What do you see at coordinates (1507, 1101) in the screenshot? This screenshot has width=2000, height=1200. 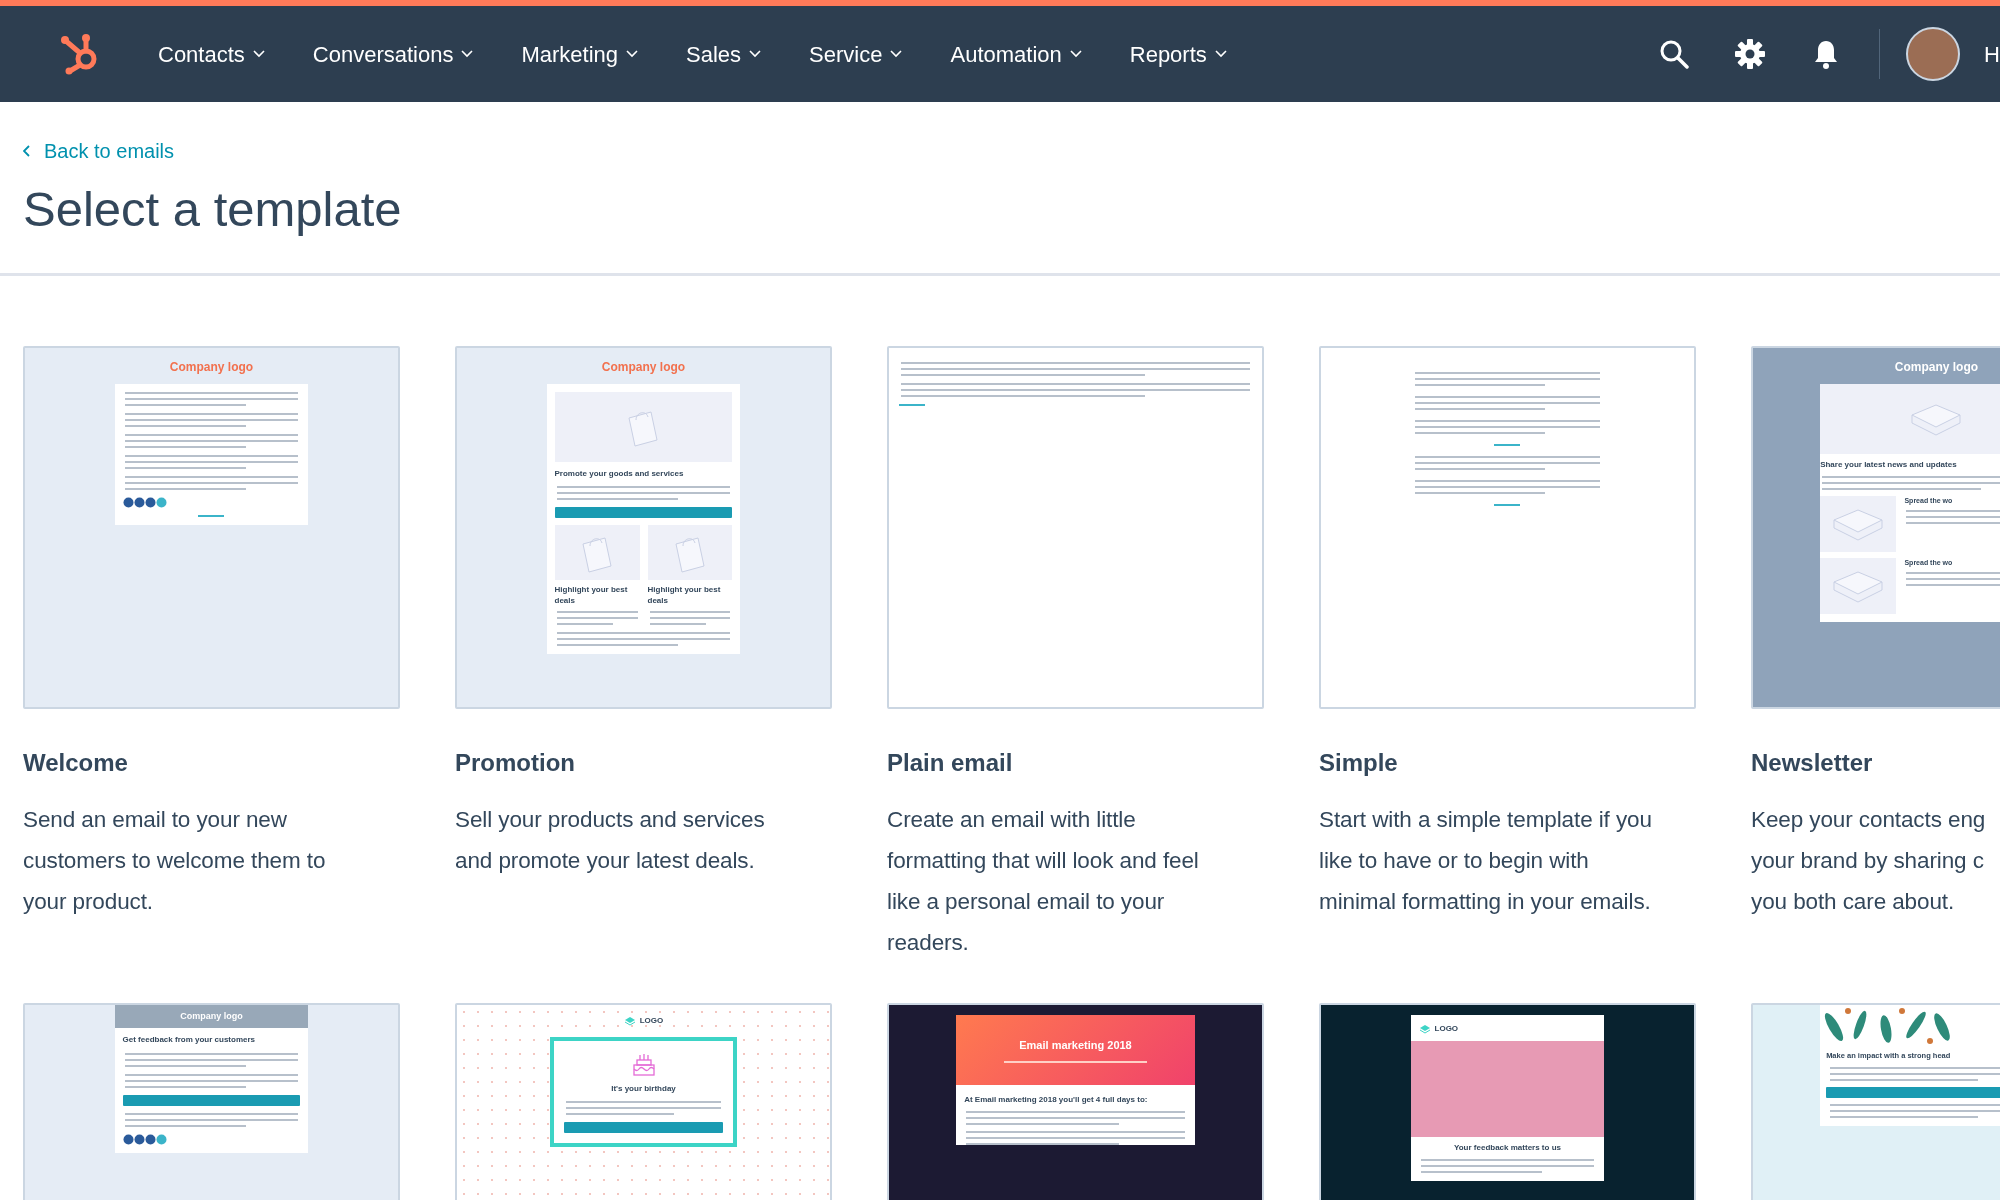 I see `template-preview: LOGO Your feedback matters to us` at bounding box center [1507, 1101].